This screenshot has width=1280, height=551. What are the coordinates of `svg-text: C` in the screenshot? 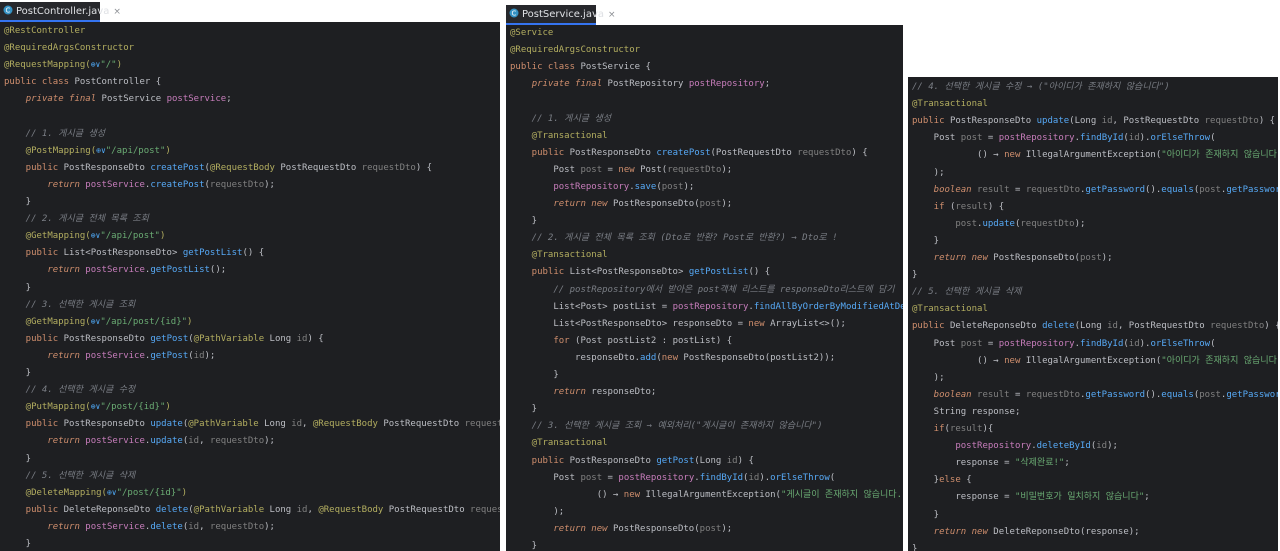 It's located at (8, 11).